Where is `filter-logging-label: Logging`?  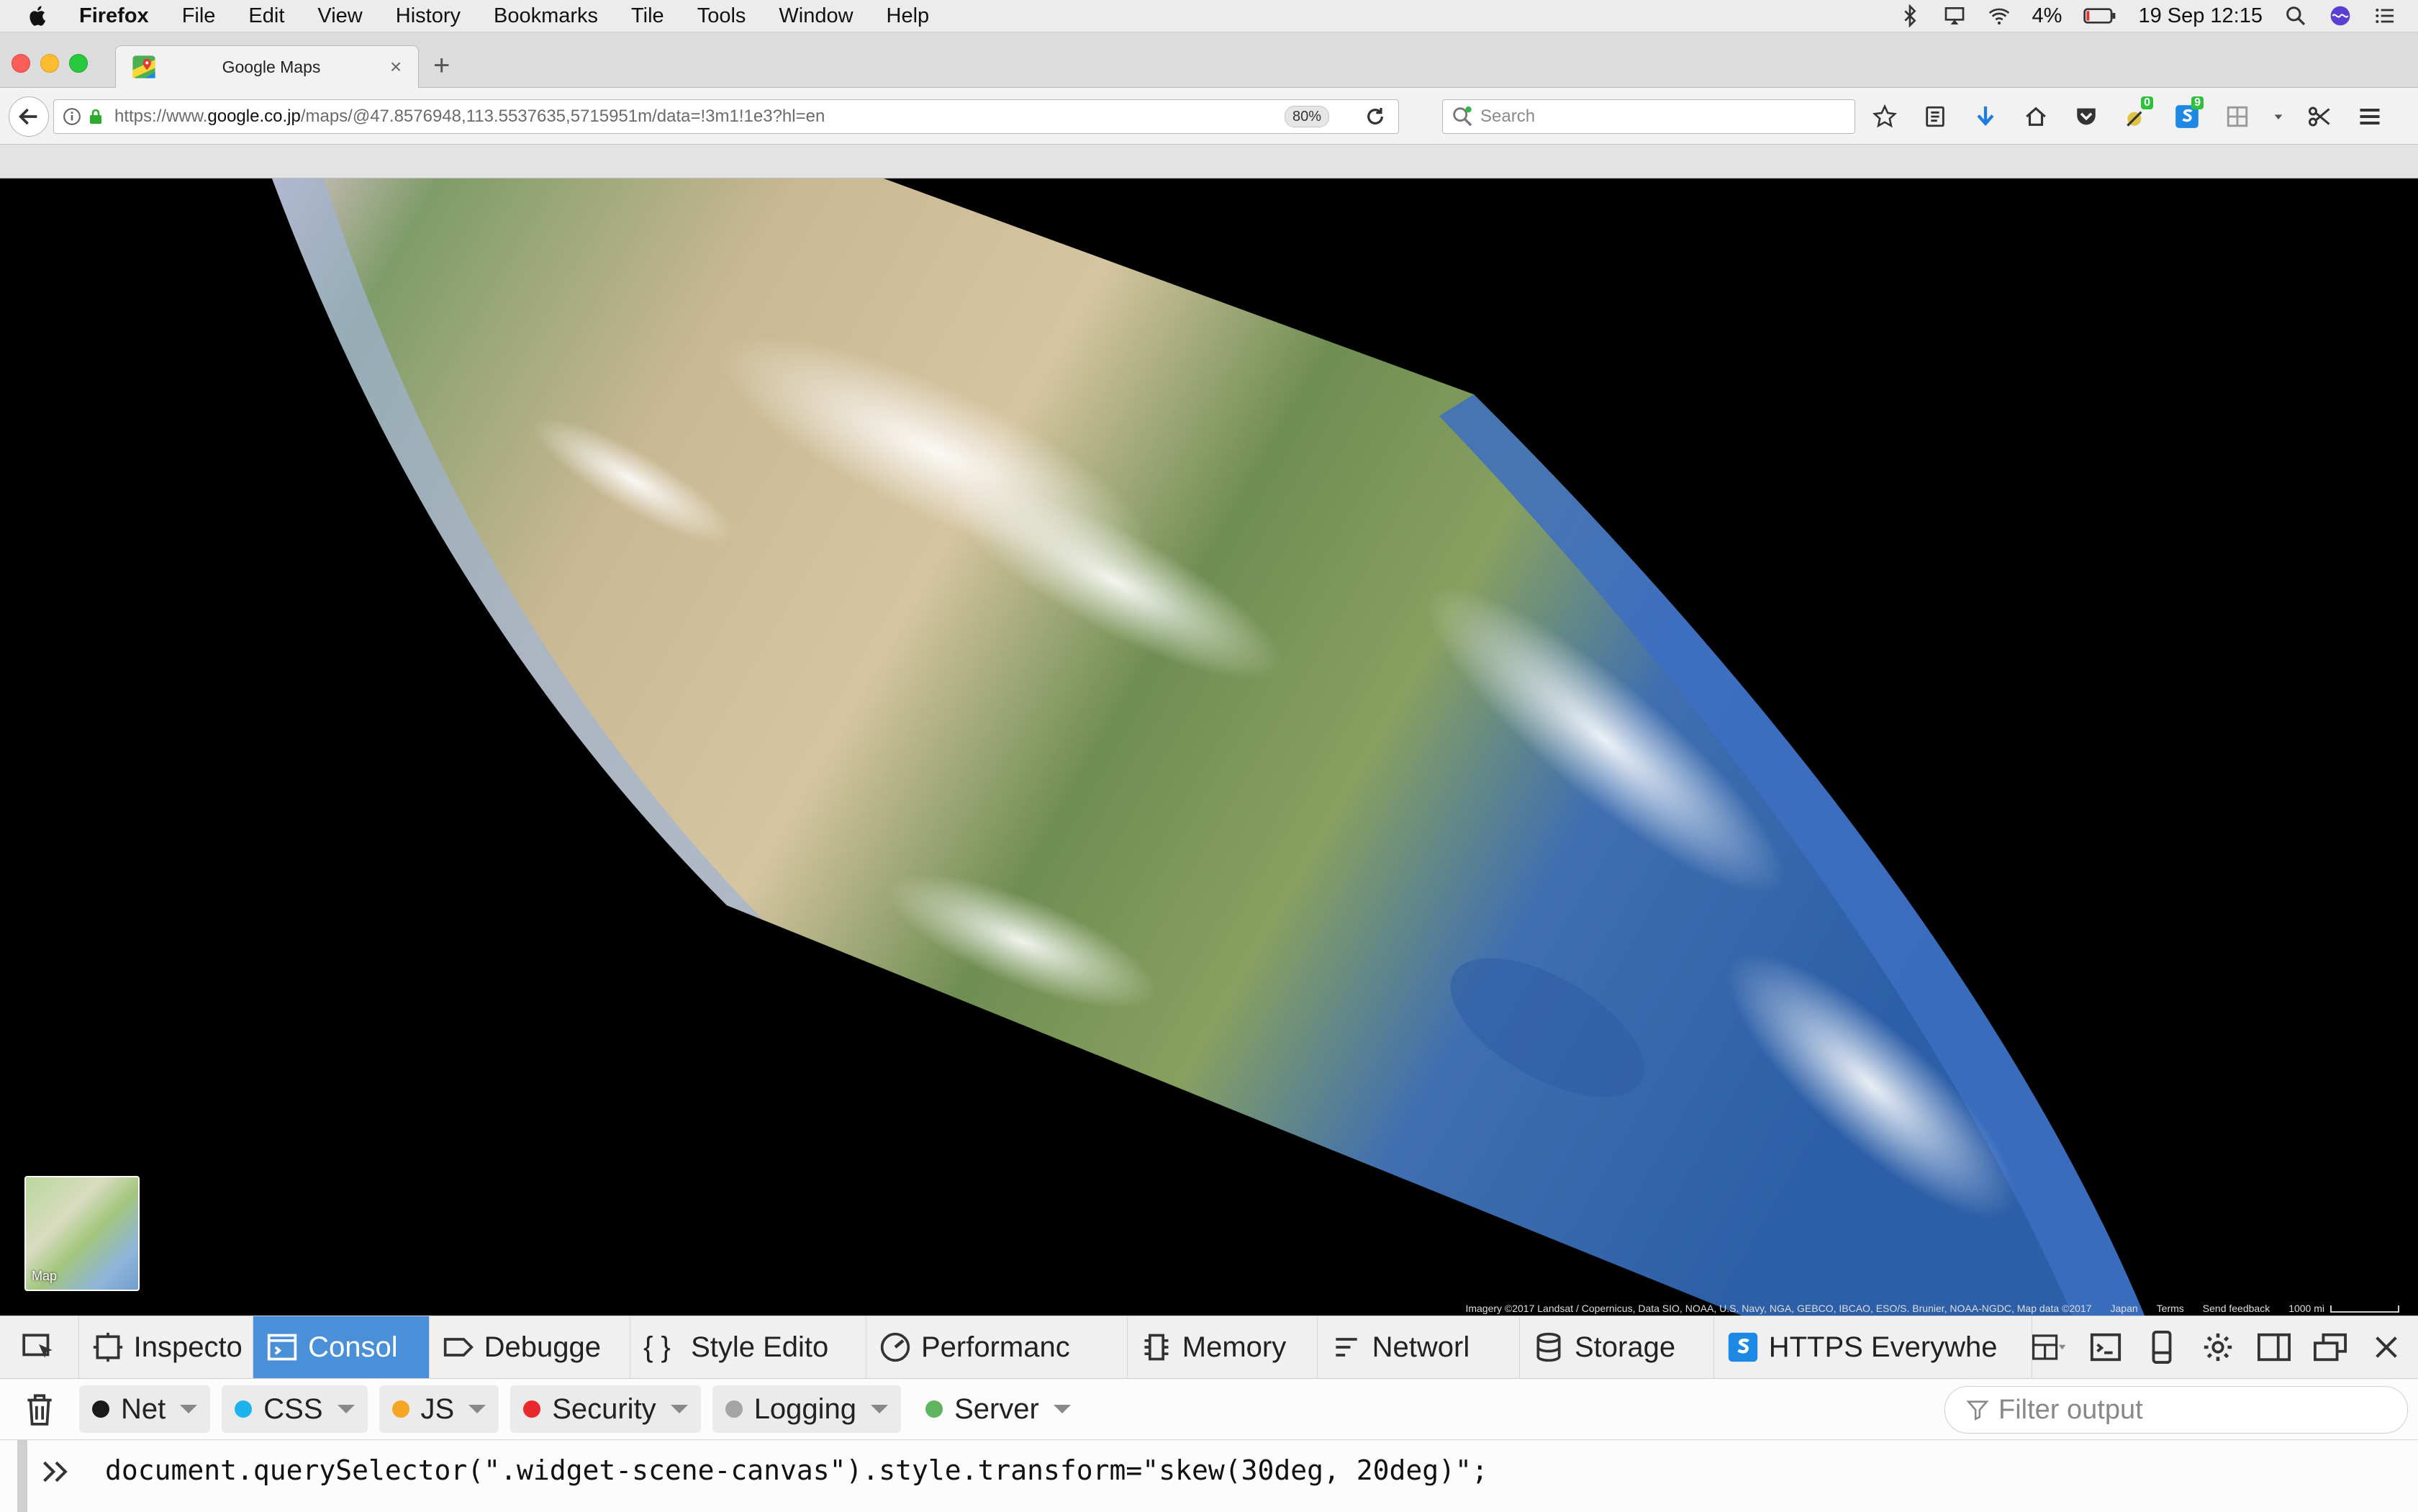 filter-logging-label: Logging is located at coordinates (805, 1409).